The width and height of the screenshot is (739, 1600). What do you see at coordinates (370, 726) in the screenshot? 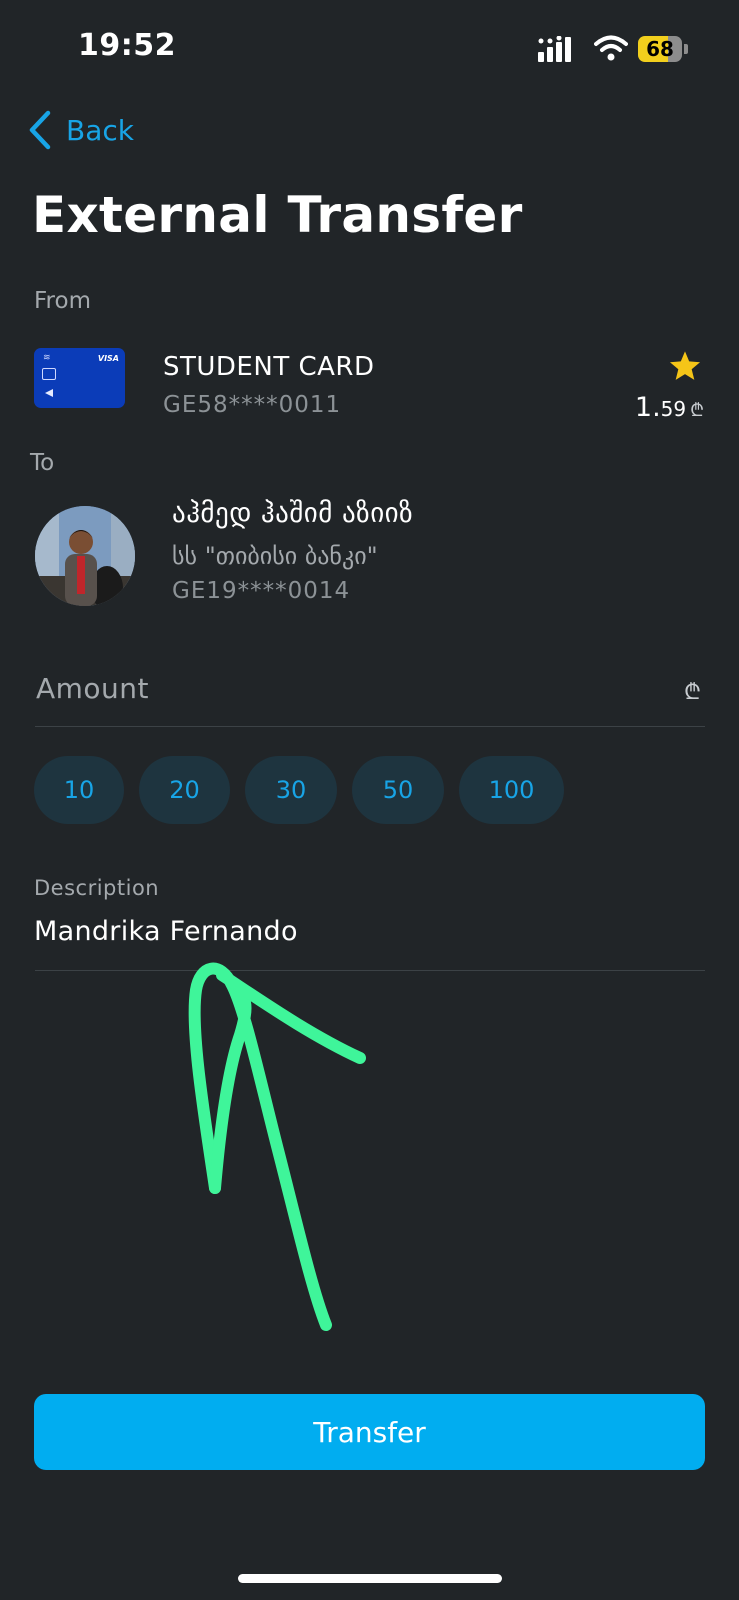
I see `amount-divider` at bounding box center [370, 726].